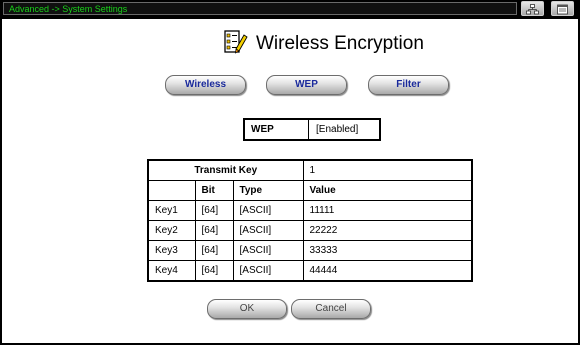 The image size is (580, 345). What do you see at coordinates (387, 230) in the screenshot?
I see `key-value: 22222` at bounding box center [387, 230].